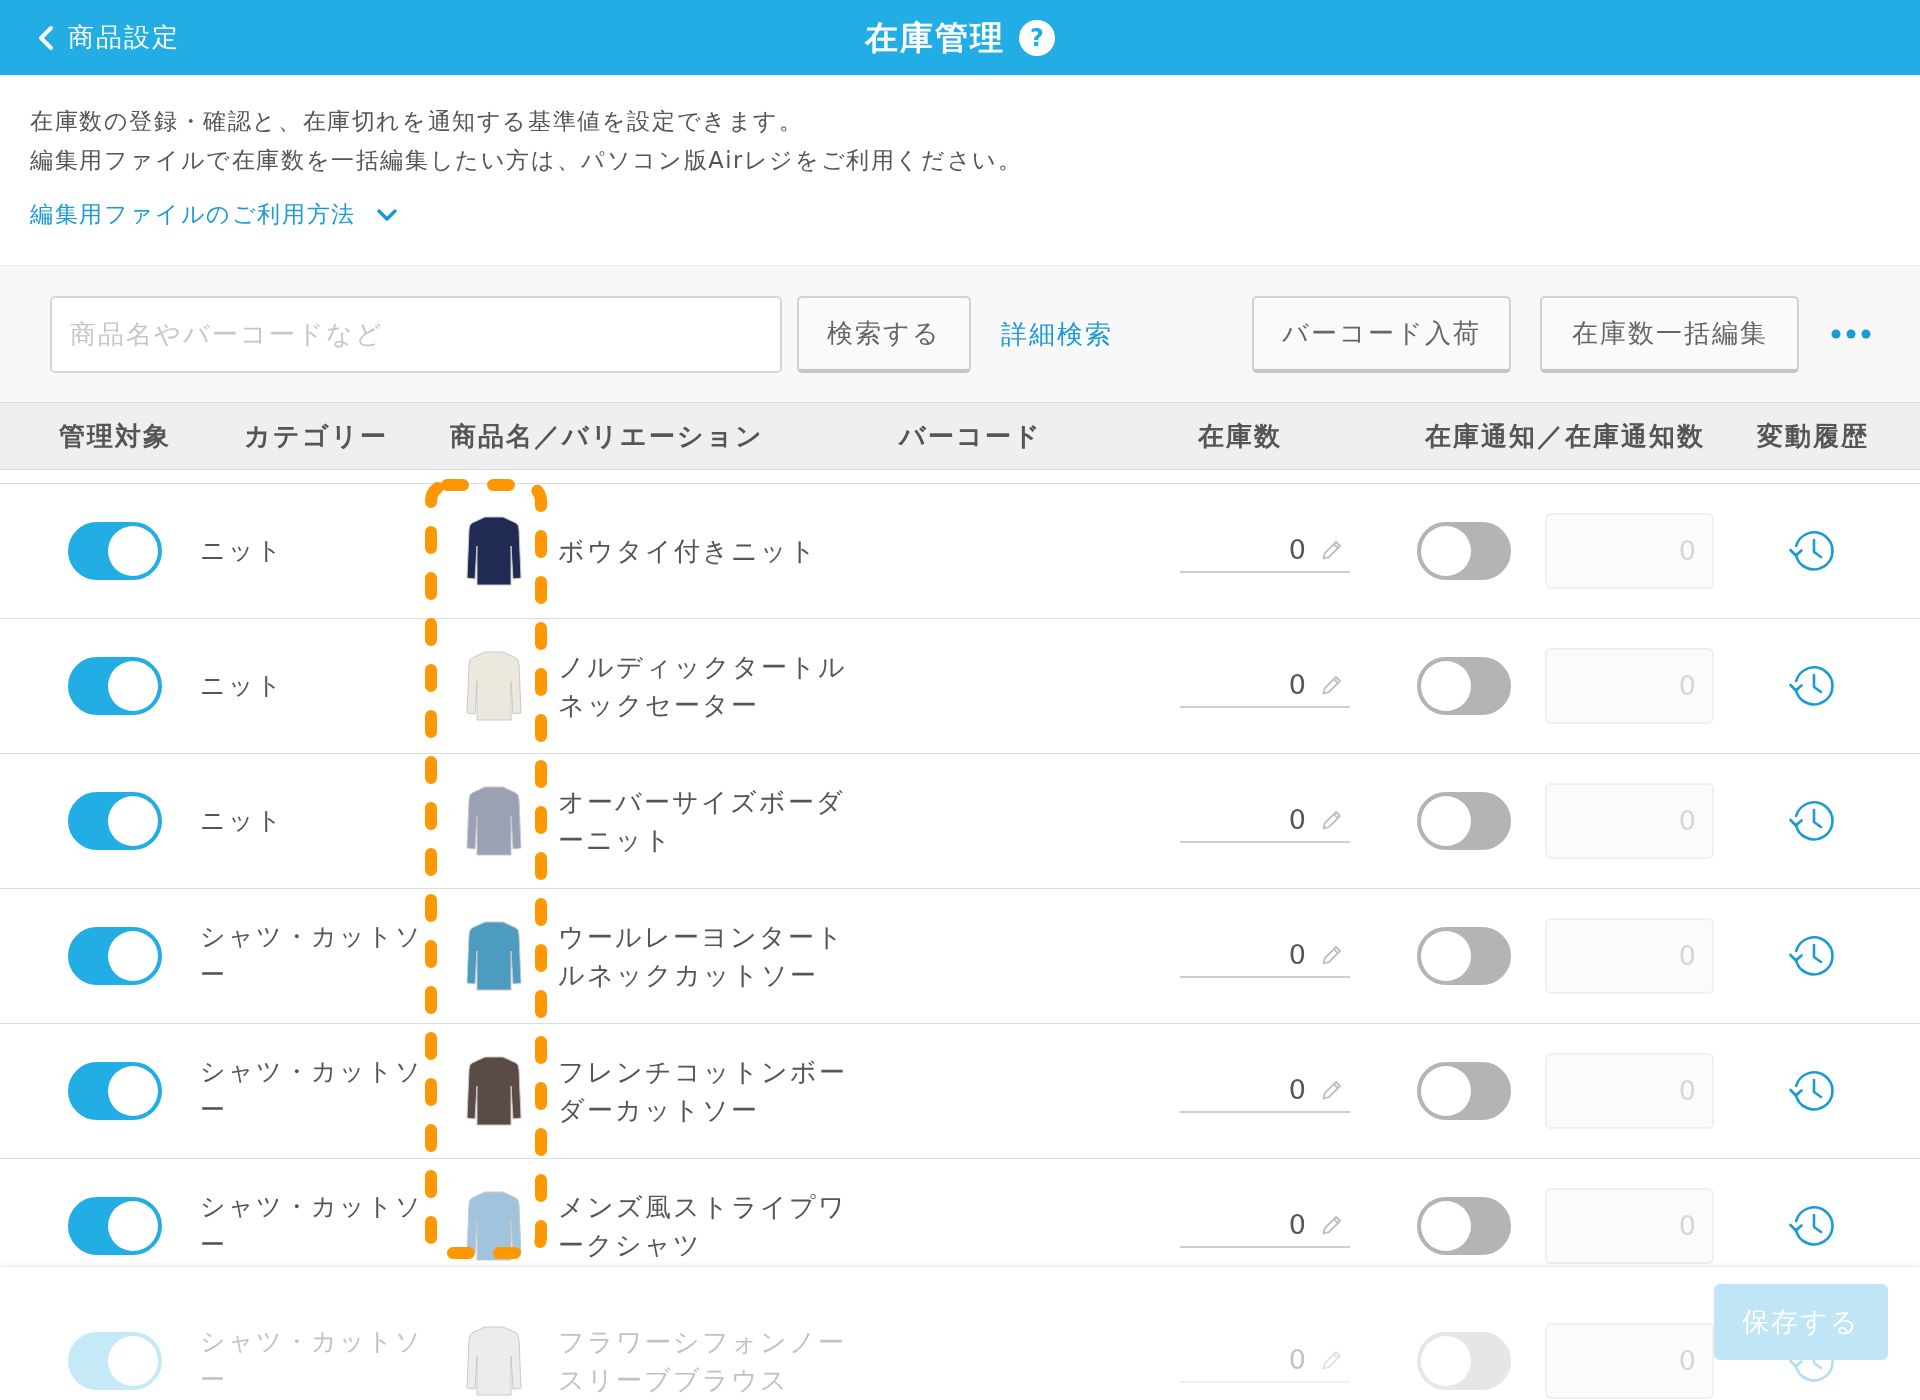 The image size is (1920, 1400). Describe the element at coordinates (416, 334) in the screenshot. I see `search-field: 商品名やバーコードなど` at that location.